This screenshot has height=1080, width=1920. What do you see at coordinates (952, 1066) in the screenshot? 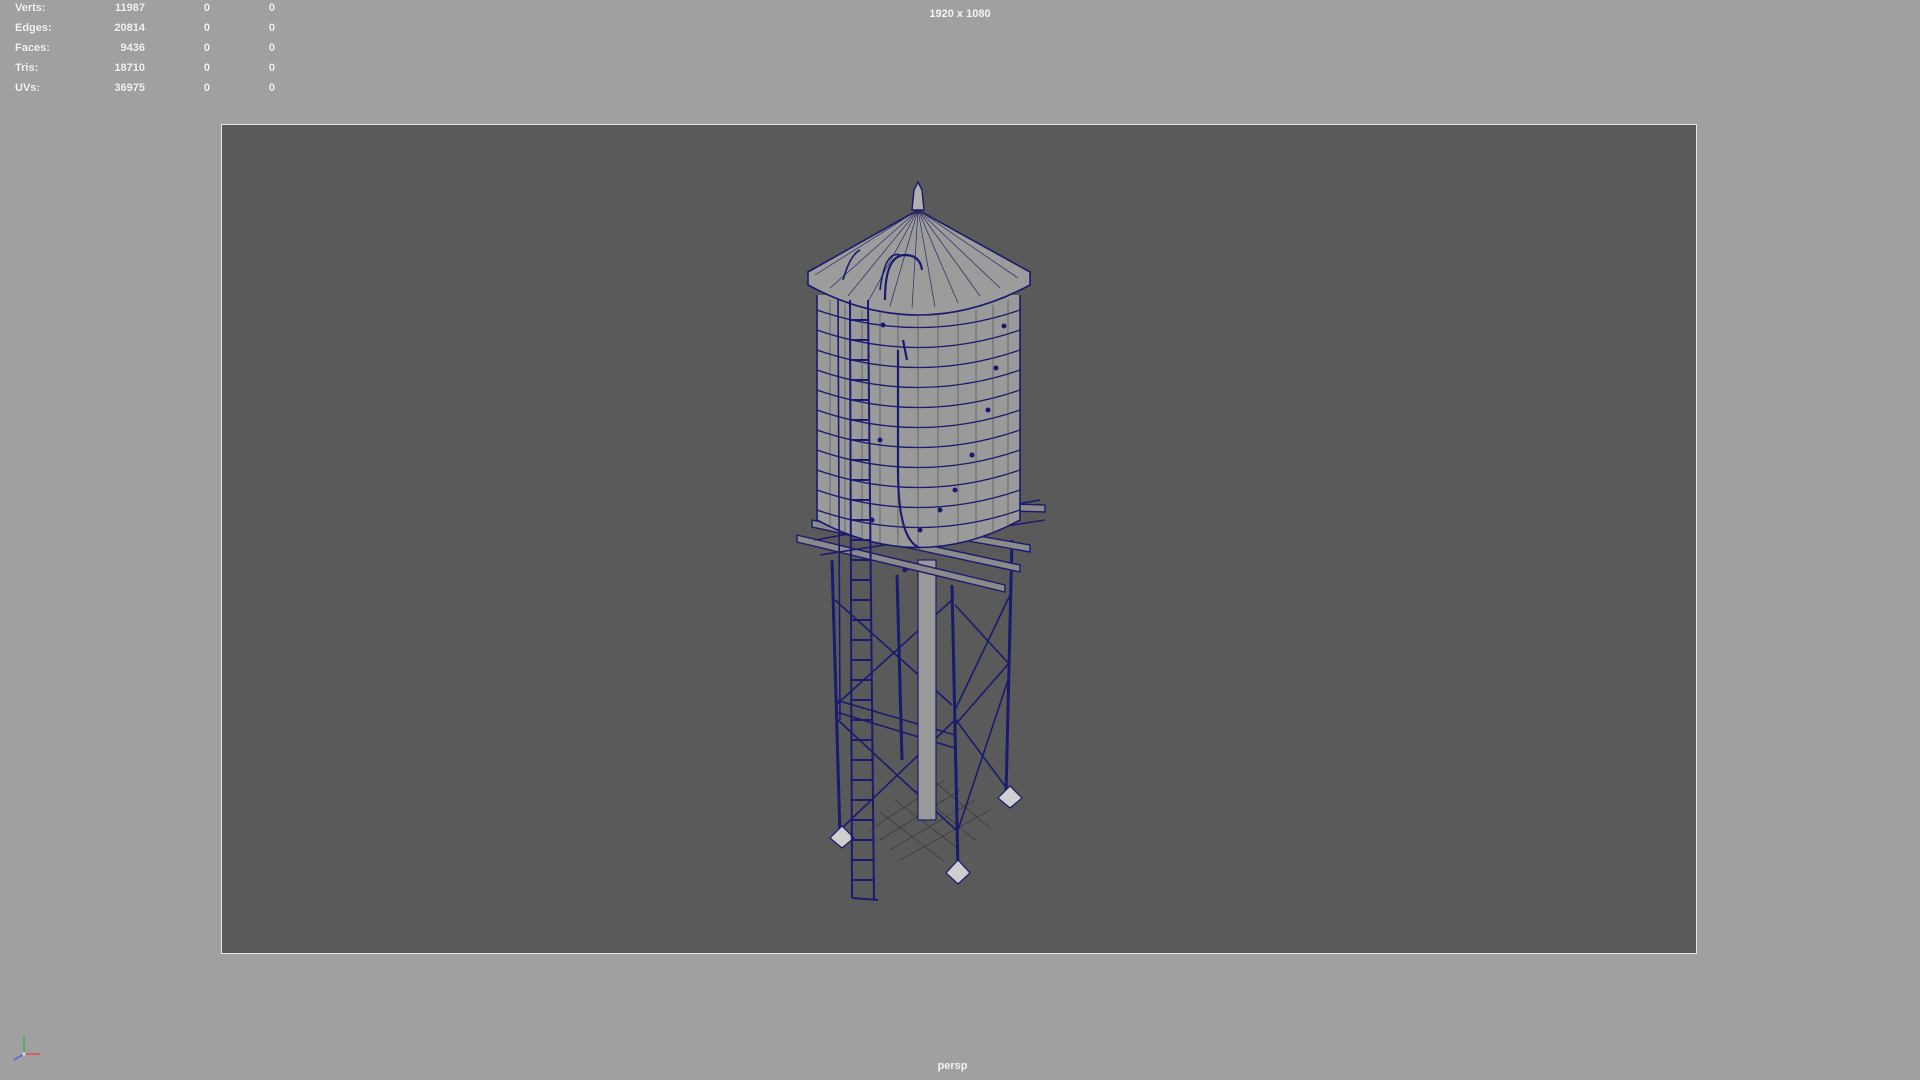
I see `camera-name-label: persp` at bounding box center [952, 1066].